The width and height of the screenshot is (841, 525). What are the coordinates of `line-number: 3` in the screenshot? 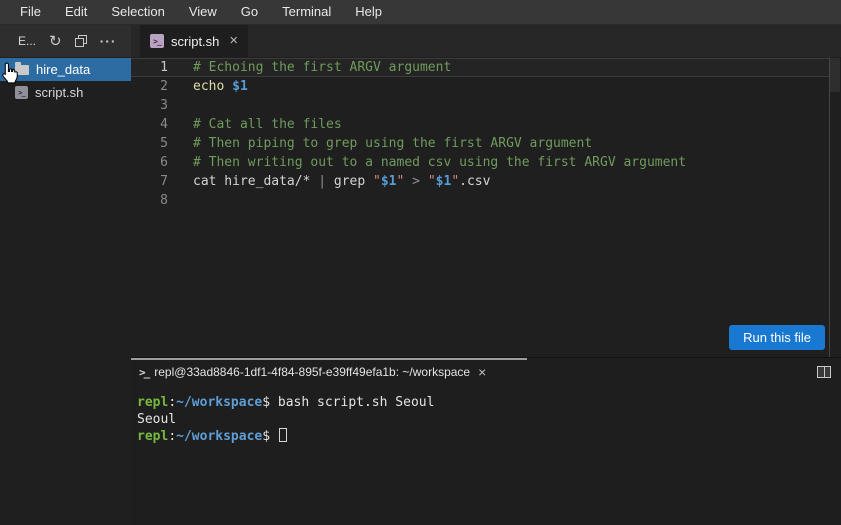 It's located at (164, 105).